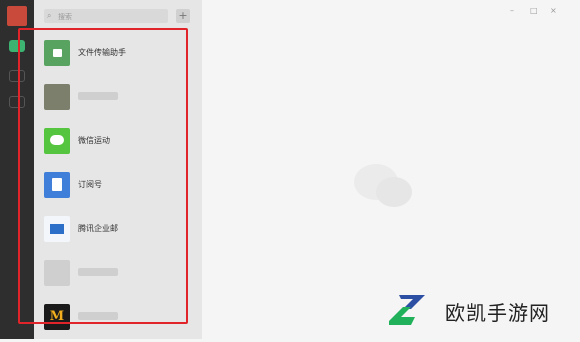 This screenshot has width=580, height=342. What do you see at coordinates (17, 76) in the screenshot?
I see `contacts-tab-icon` at bounding box center [17, 76].